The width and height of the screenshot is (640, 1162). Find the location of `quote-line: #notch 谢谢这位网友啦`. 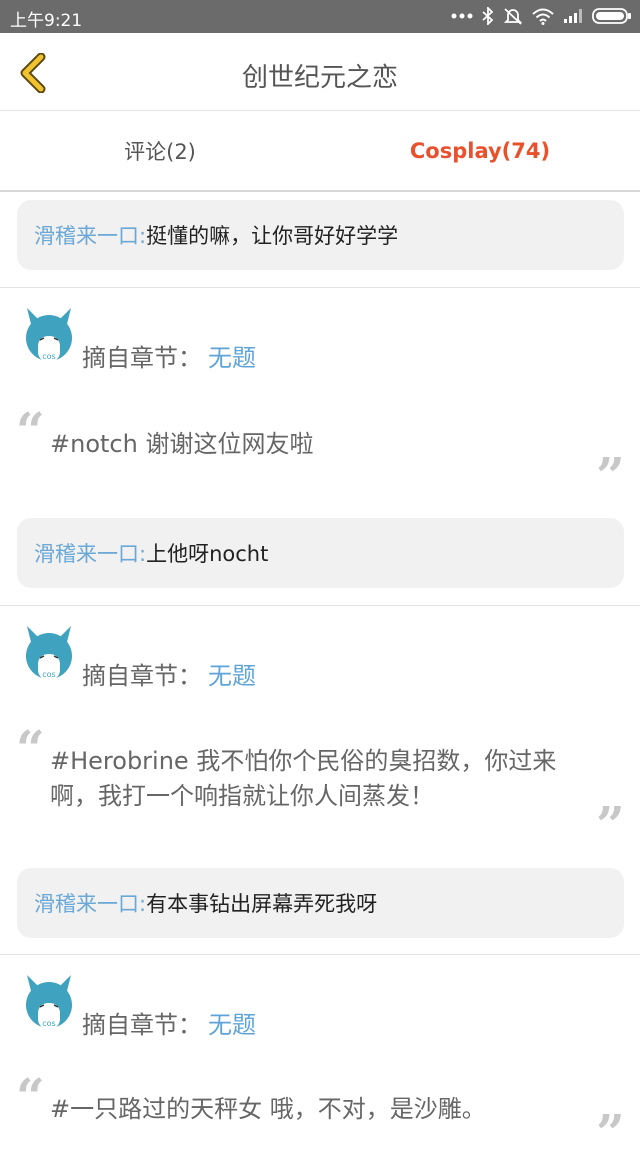

quote-line: #notch 谢谢这位网友啦 is located at coordinates (182, 444).